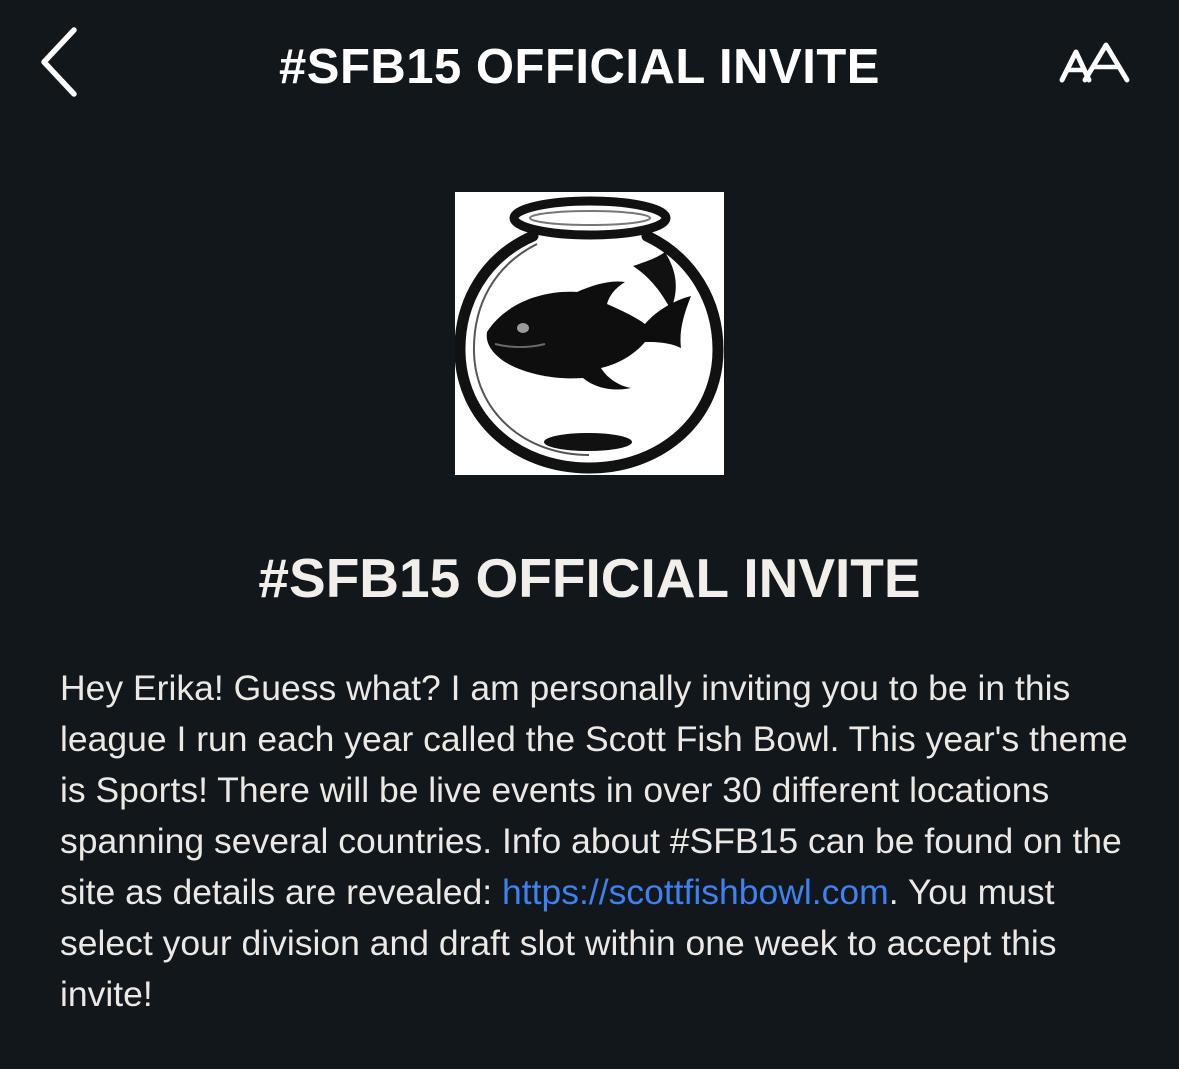 The image size is (1179, 1069). What do you see at coordinates (1094, 62) in the screenshot?
I see `text-size-icon` at bounding box center [1094, 62].